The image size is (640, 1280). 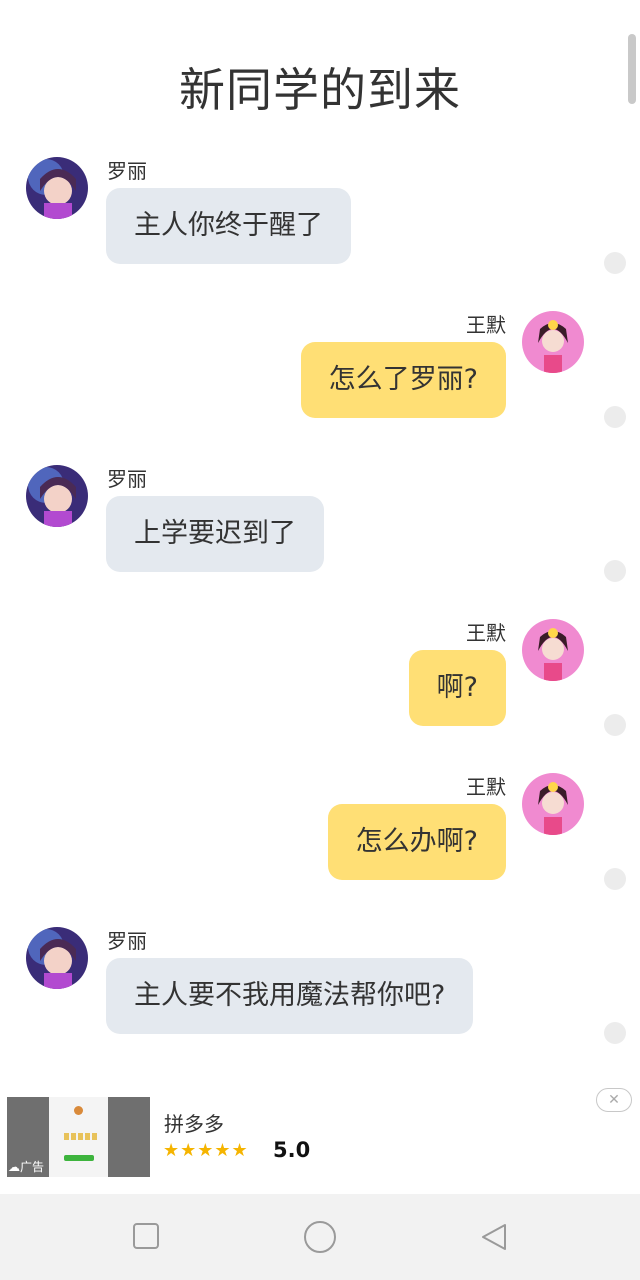 What do you see at coordinates (494, 1237) in the screenshot?
I see `triangle-back-icon` at bounding box center [494, 1237].